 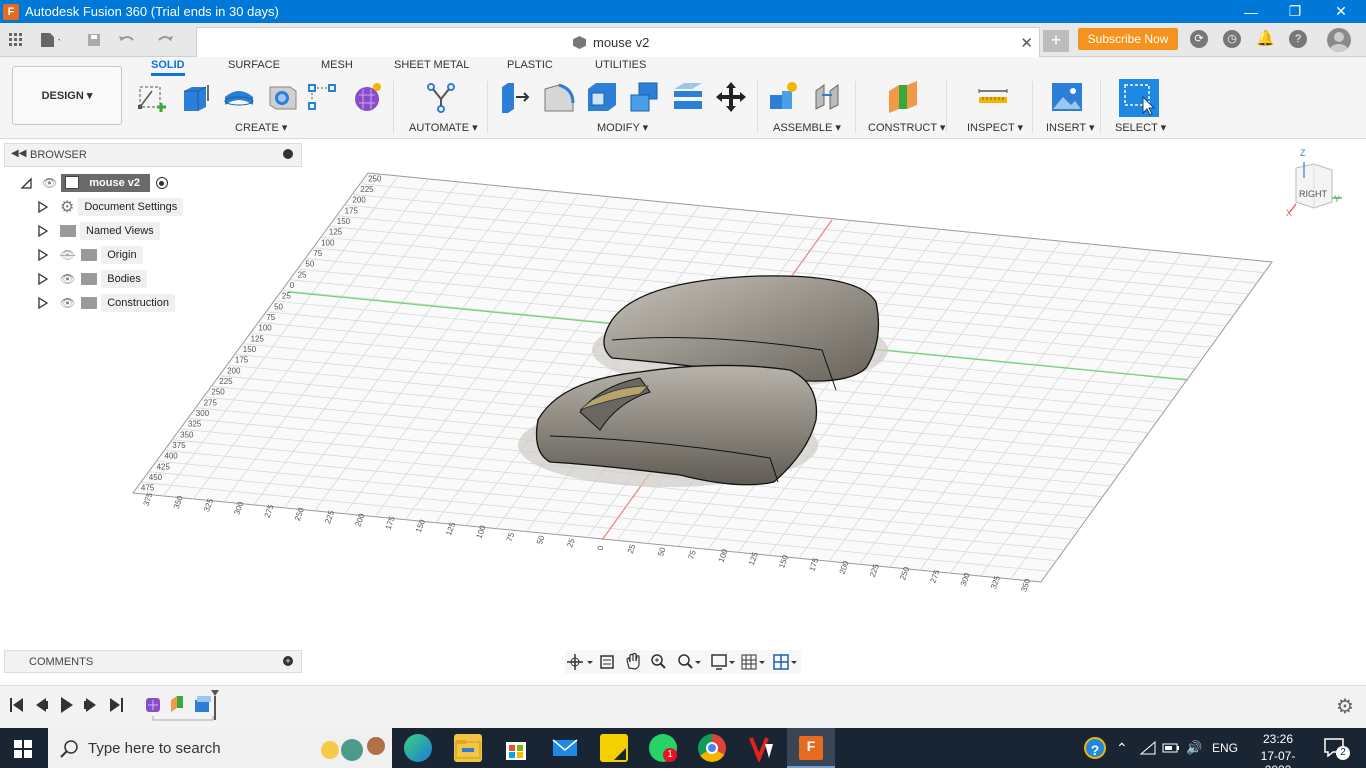 I want to click on new-component-icon, so click(x=784, y=97).